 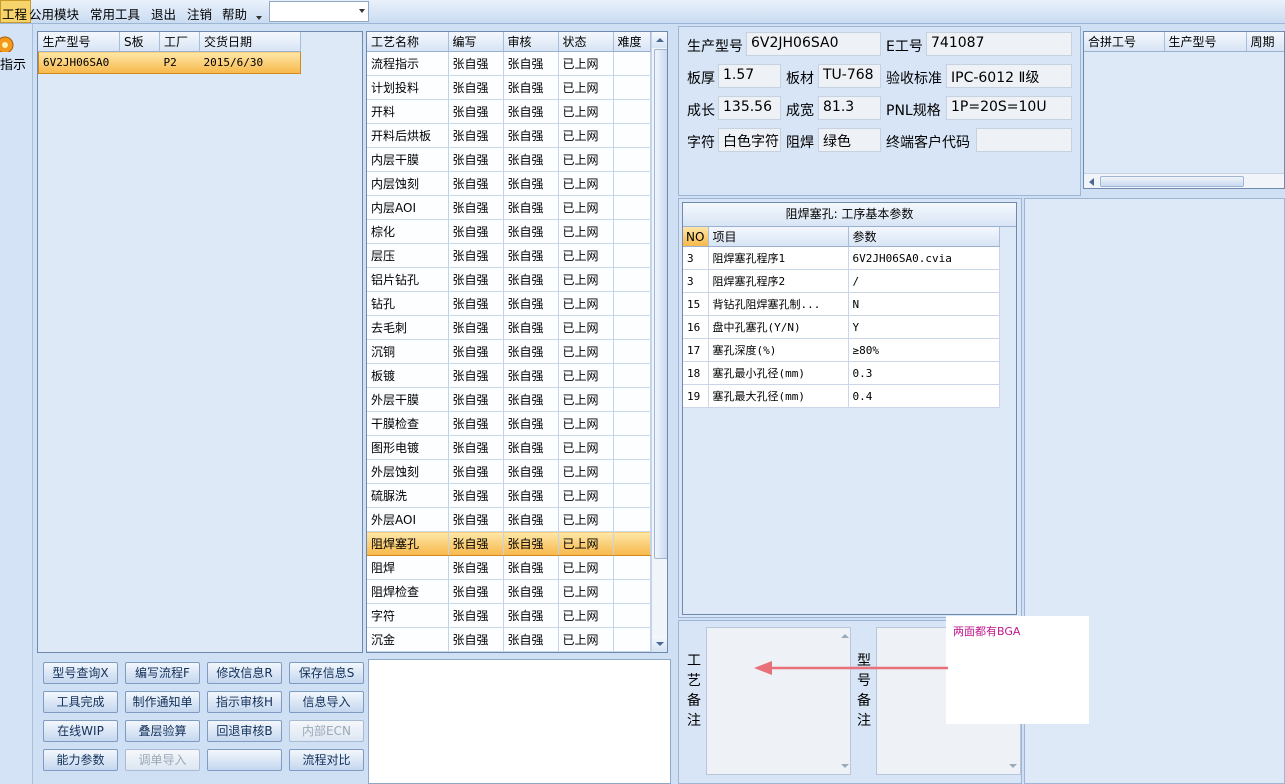 What do you see at coordinates (326, 673) in the screenshot?
I see `action-button: 保存信息S` at bounding box center [326, 673].